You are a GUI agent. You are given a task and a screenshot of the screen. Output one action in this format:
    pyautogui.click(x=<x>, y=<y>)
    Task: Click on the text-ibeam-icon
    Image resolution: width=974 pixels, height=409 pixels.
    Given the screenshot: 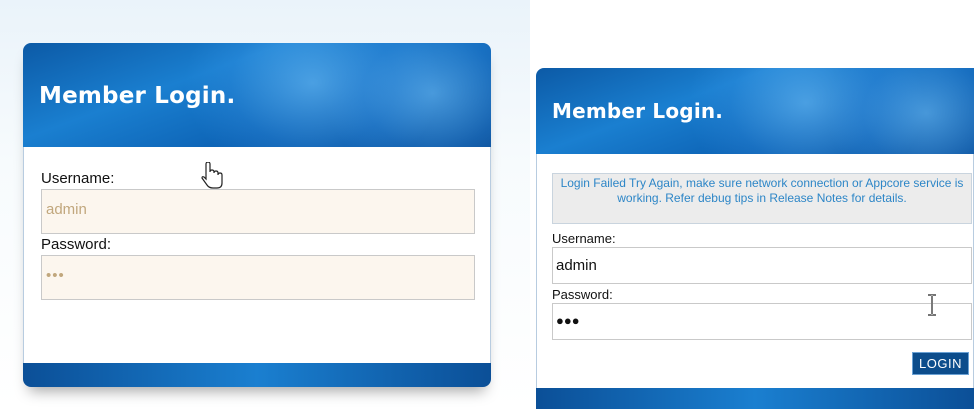 What is the action you would take?
    pyautogui.click(x=932, y=305)
    